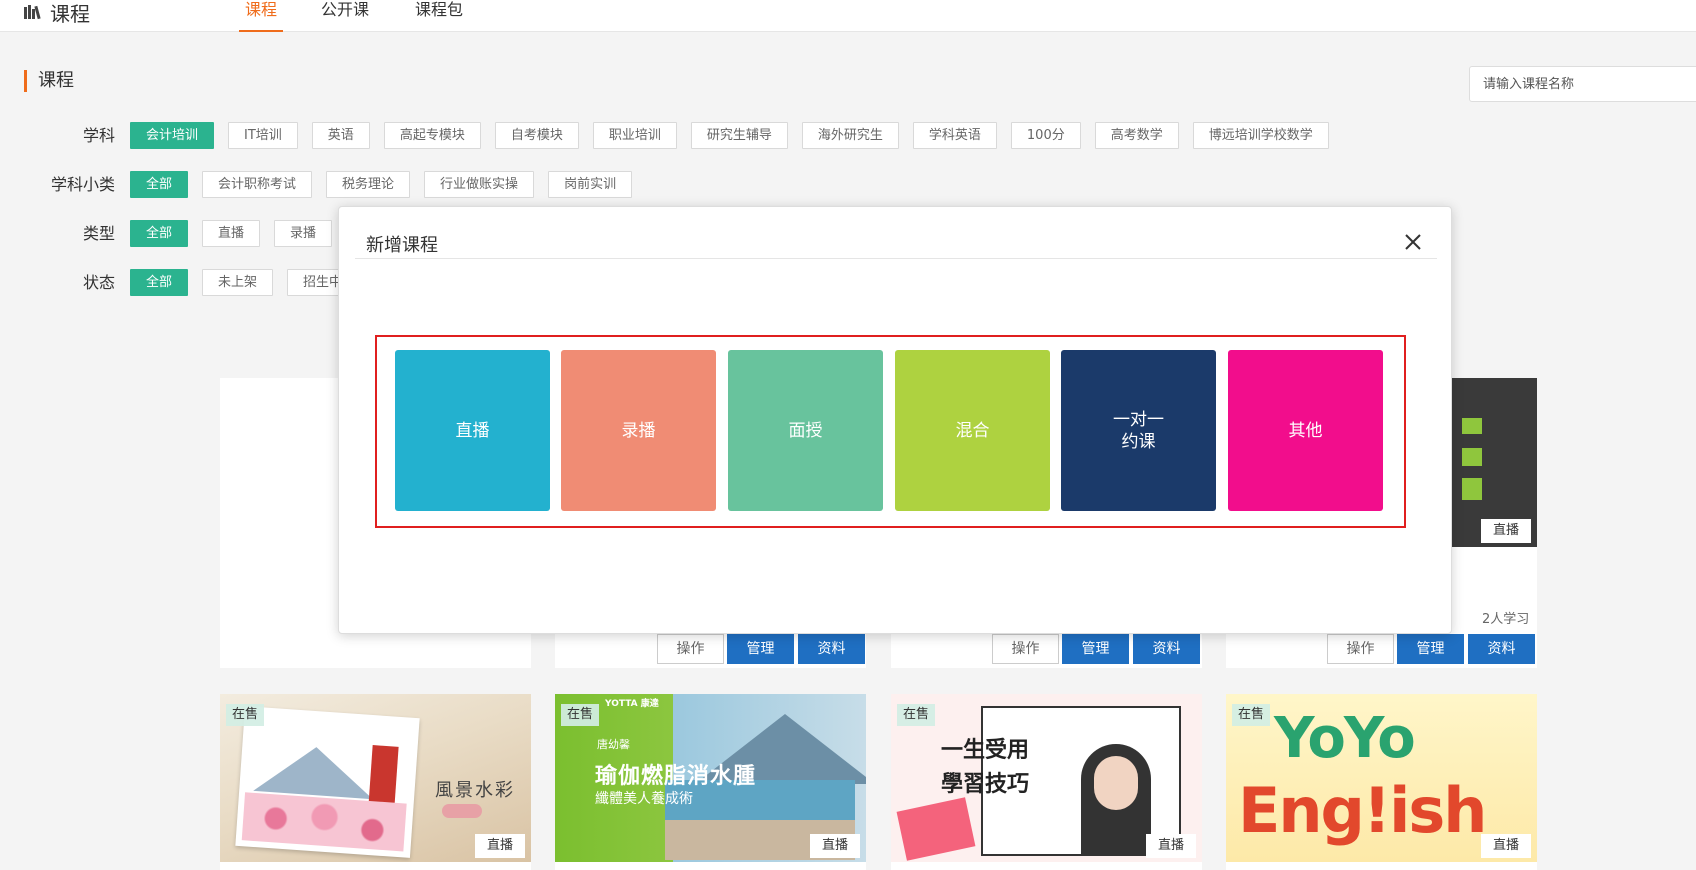  What do you see at coordinates (985, 750) in the screenshot?
I see `thumbnail-title: 一生受用` at bounding box center [985, 750].